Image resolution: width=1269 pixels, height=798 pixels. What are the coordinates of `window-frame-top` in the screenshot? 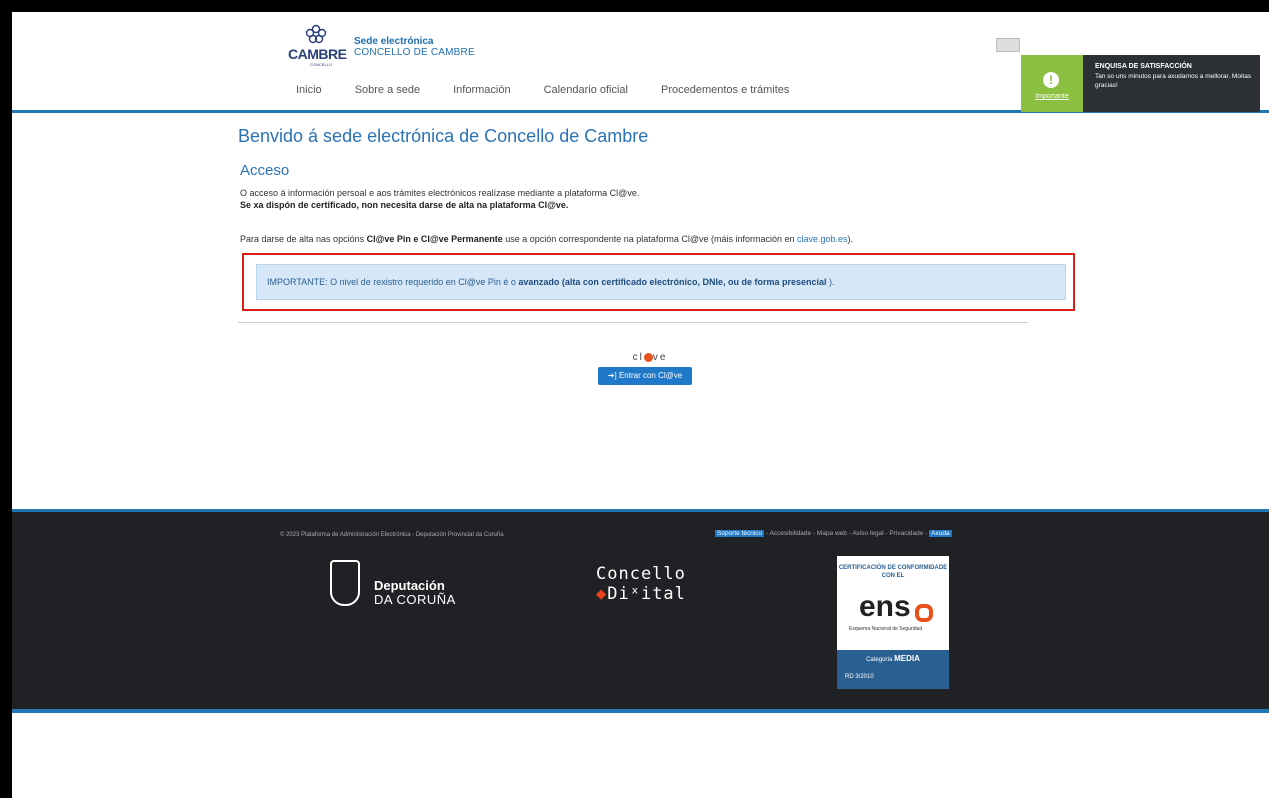 It's located at (634, 6).